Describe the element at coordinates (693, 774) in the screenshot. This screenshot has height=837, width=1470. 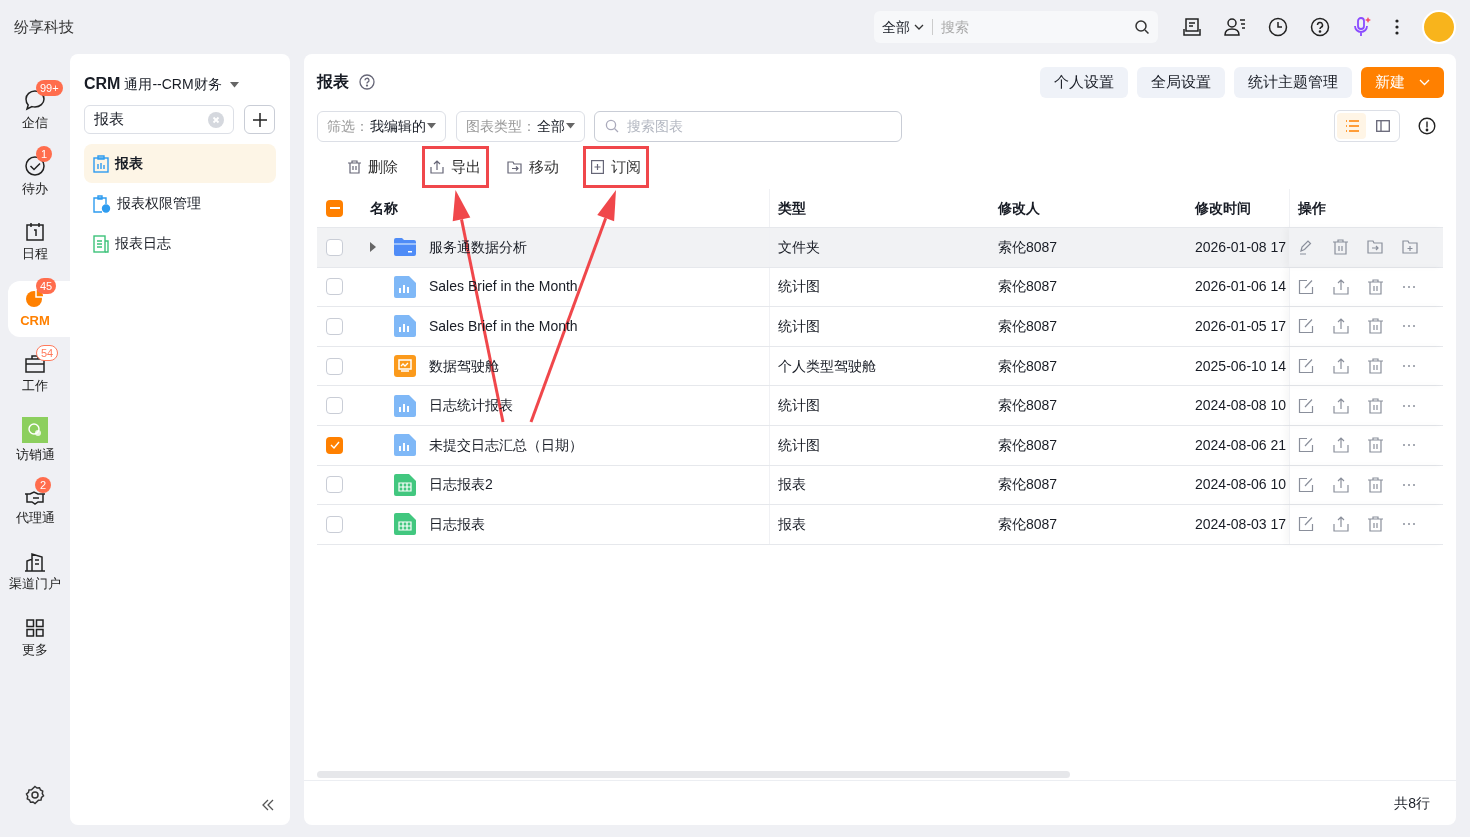
I see `scrollbar` at that location.